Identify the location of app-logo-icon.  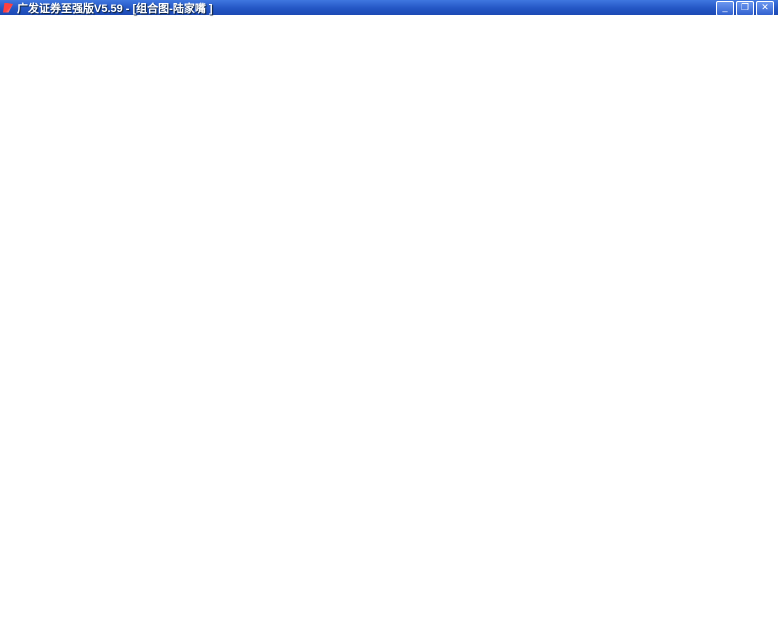
(8, 7).